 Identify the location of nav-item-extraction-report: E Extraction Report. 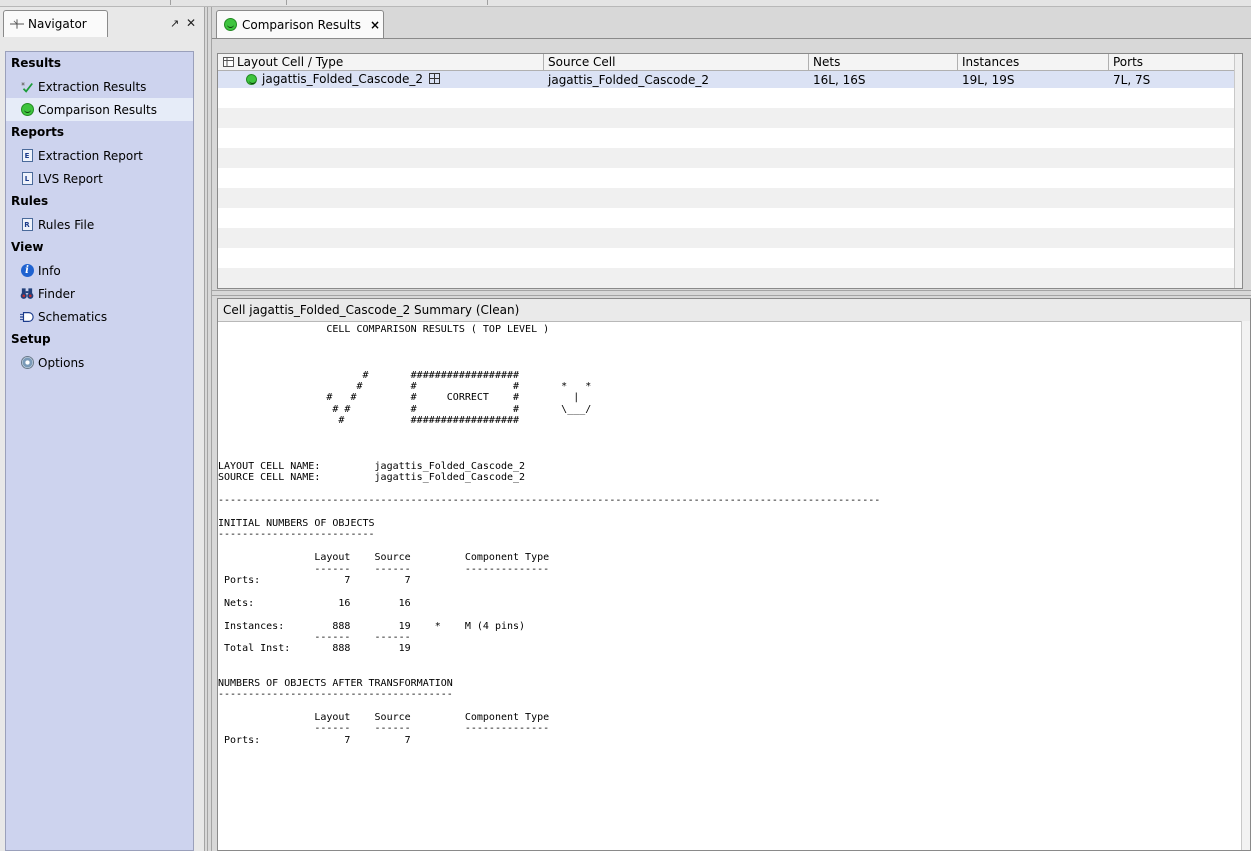
(99, 155).